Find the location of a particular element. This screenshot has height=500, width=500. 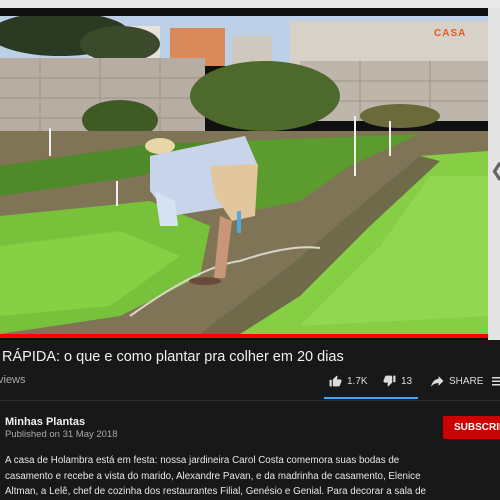

share-label: SHARE is located at coordinates (466, 381).